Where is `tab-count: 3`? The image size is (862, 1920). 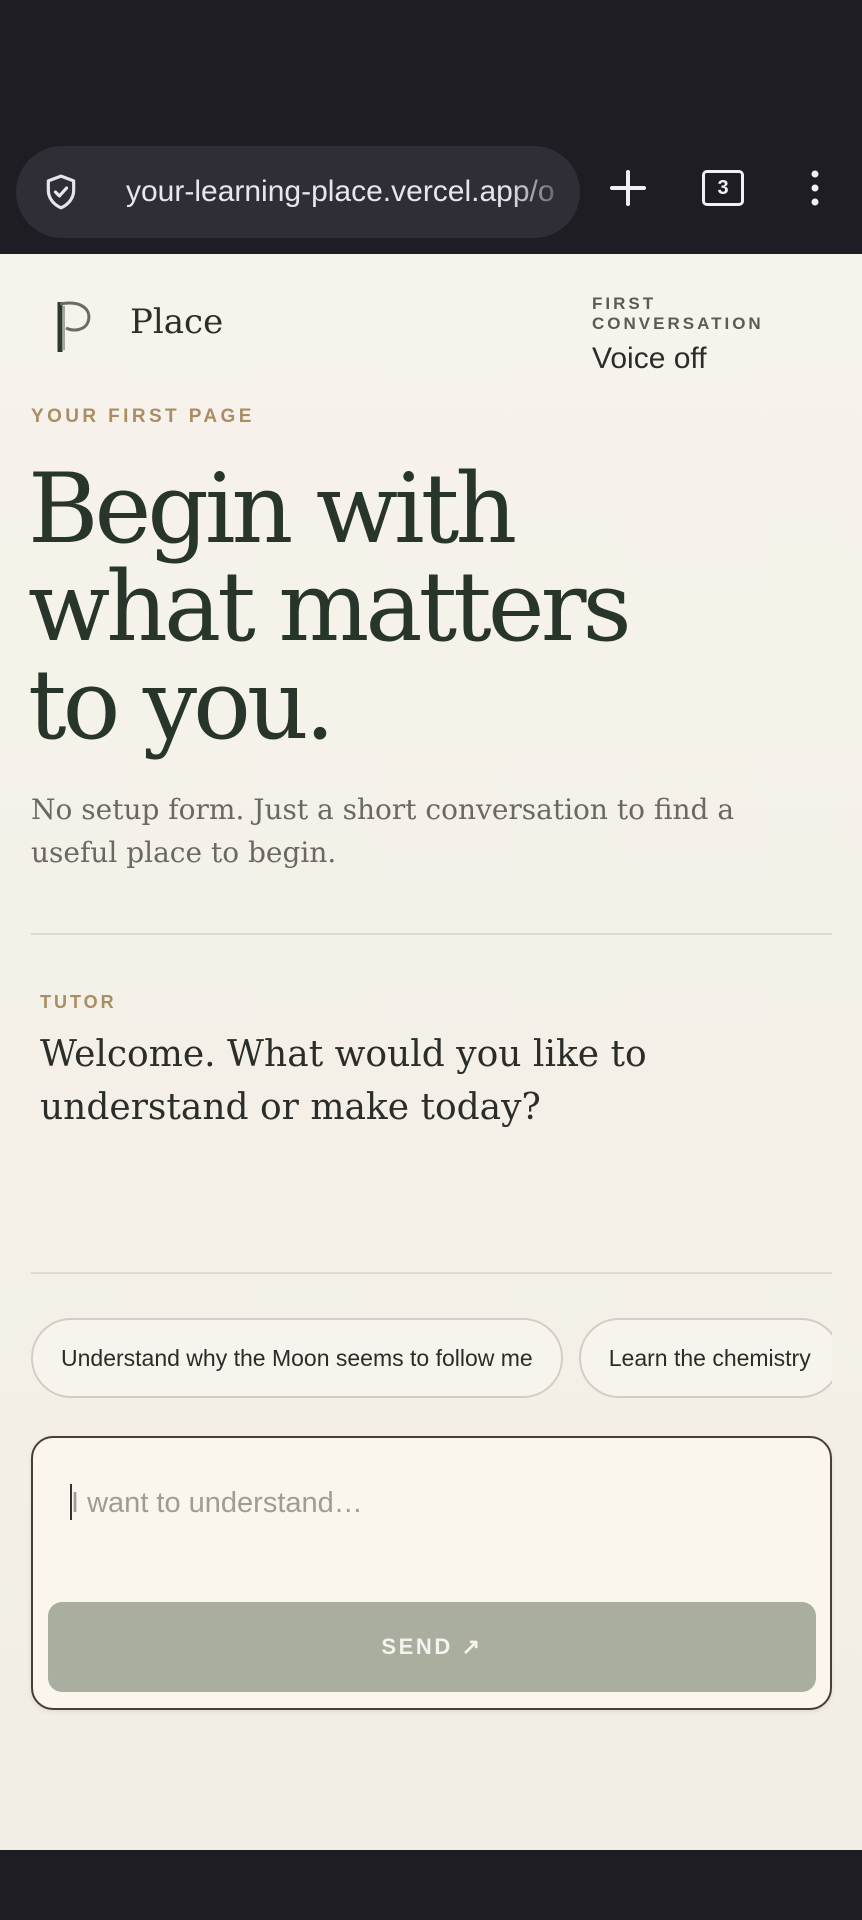 tab-count: 3 is located at coordinates (723, 188).